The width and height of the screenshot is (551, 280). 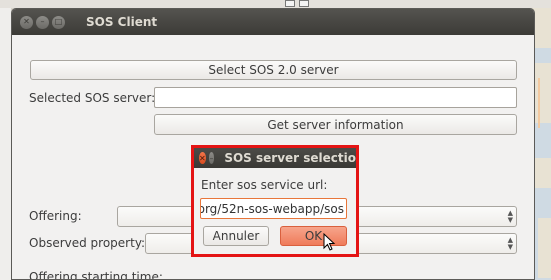 I want to click on select-sos-server-button: Select SOS 2.0 server, so click(x=273, y=70).